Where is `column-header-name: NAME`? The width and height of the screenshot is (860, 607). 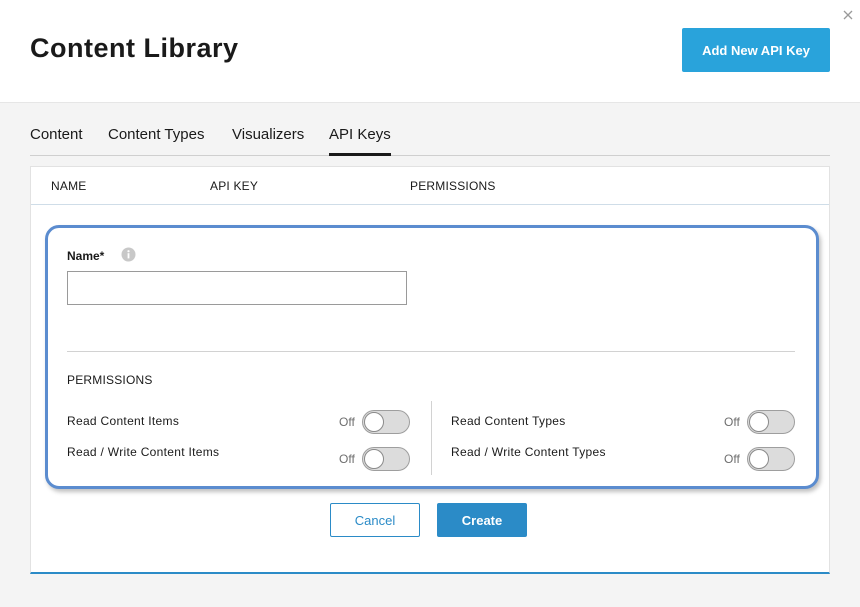
column-header-name: NAME is located at coordinates (69, 186).